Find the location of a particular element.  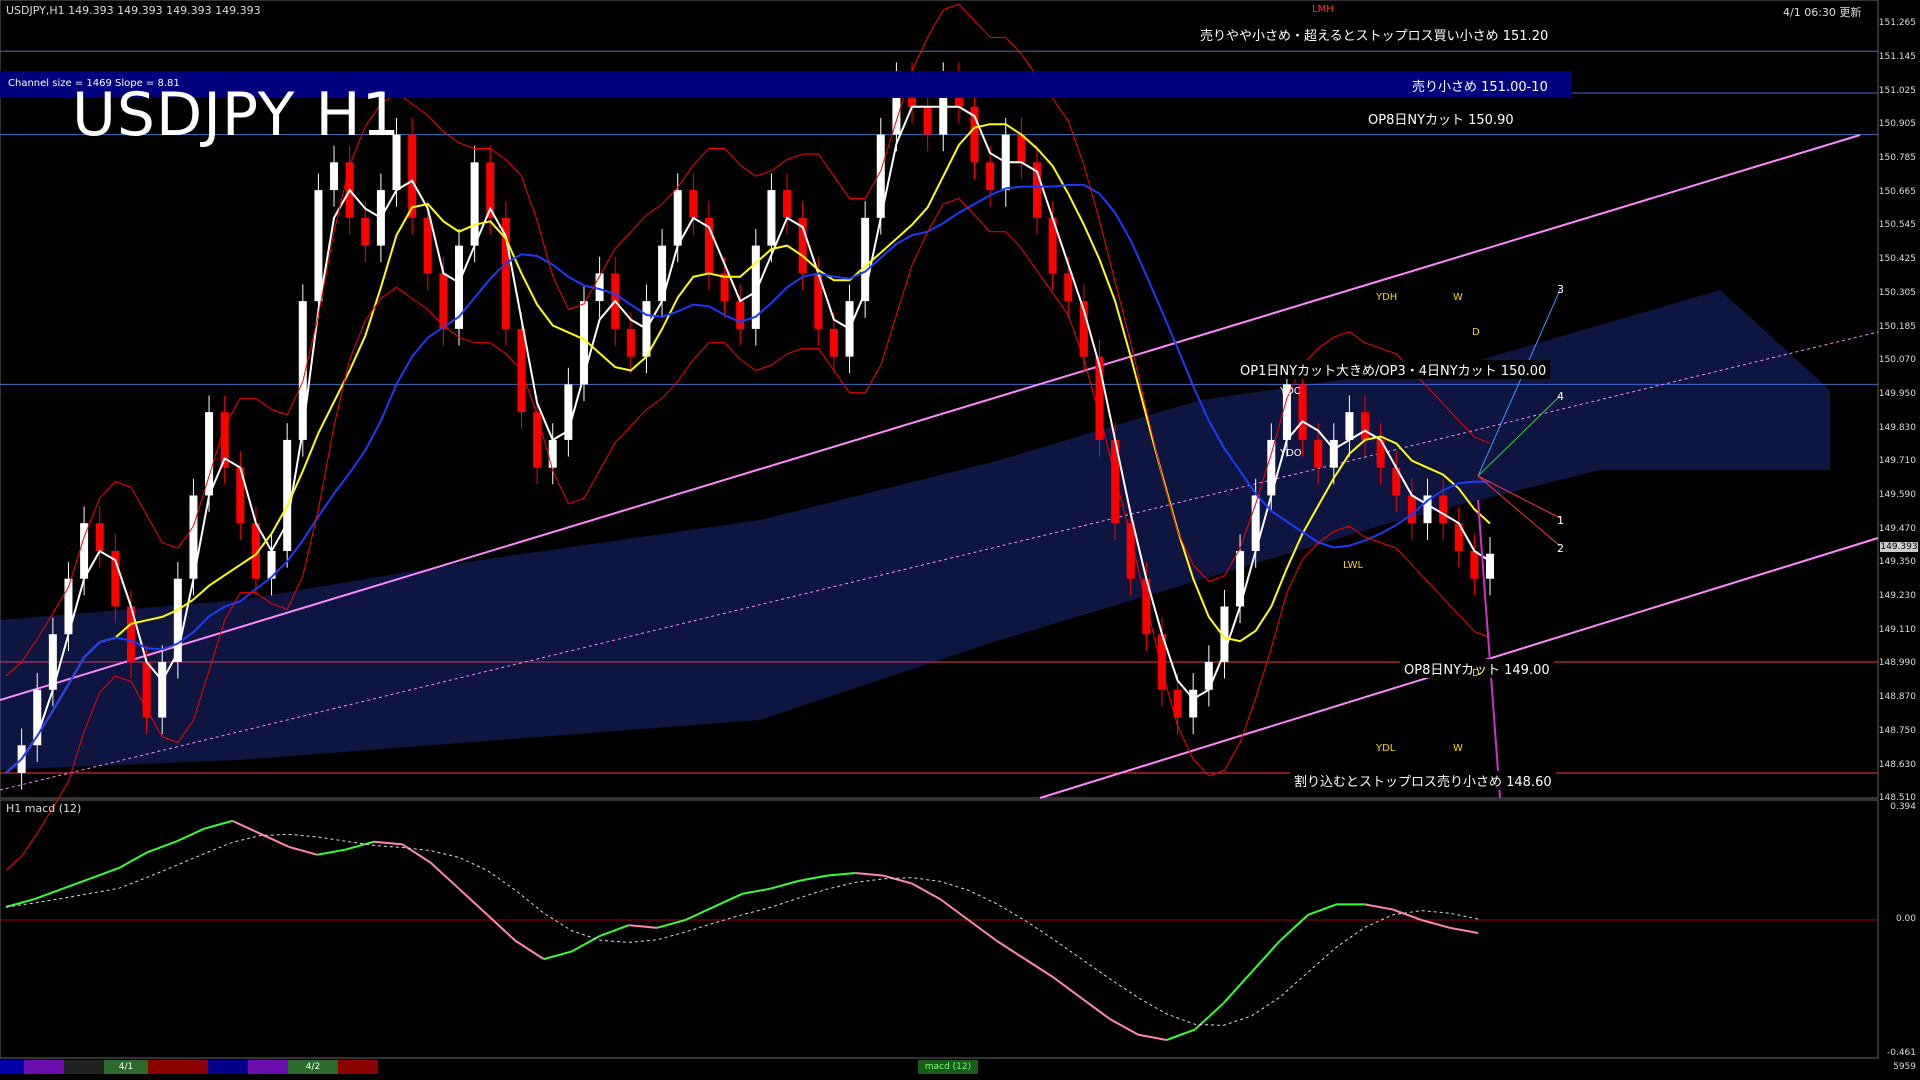

price-tick: 148.630 is located at coordinates (1897, 765).